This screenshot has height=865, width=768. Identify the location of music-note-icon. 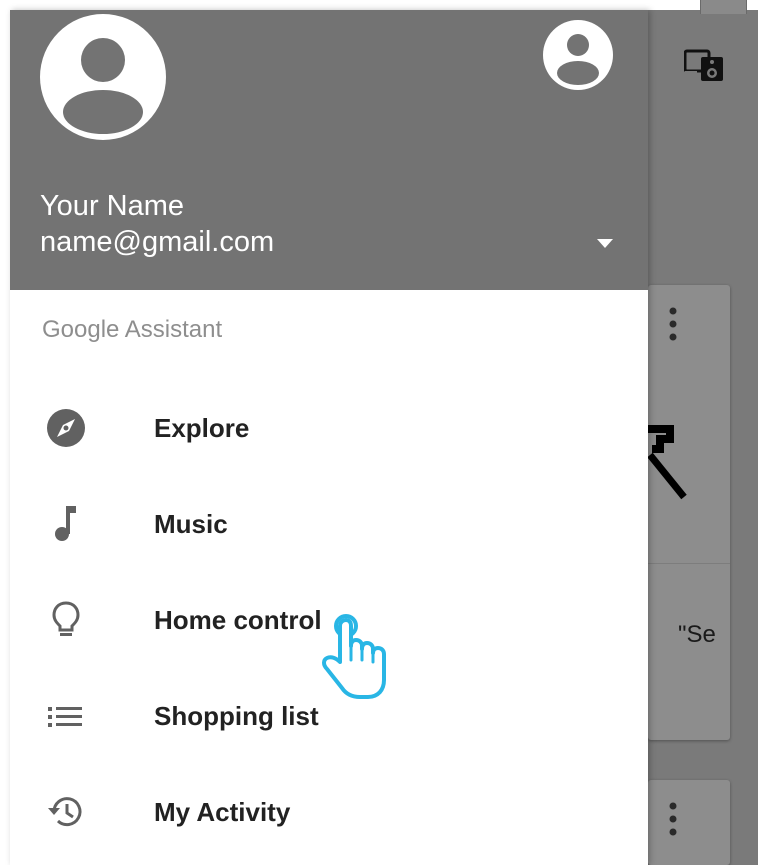
(65, 523).